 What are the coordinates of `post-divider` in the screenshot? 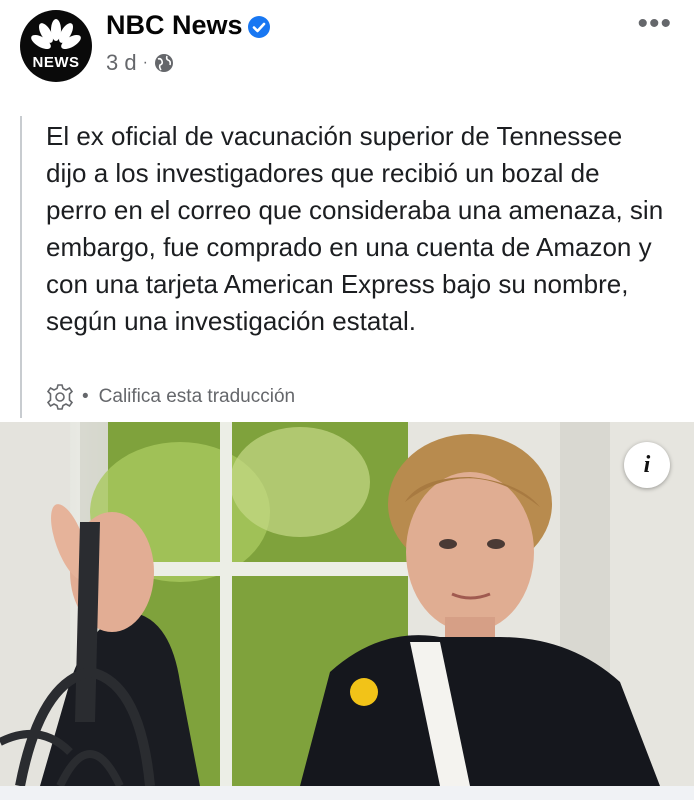 It's located at (347, 793).